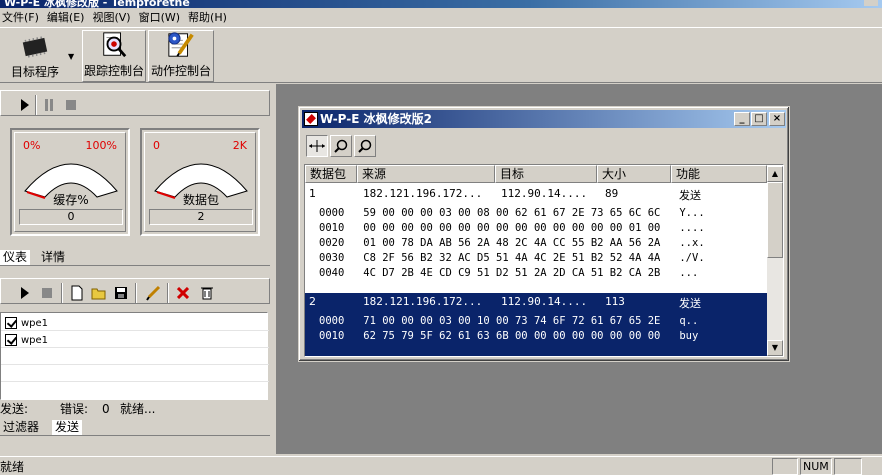 This screenshot has width=882, height=475. Describe the element at coordinates (68, 17) in the screenshot. I see `menu-edit: 编辑(E)` at that location.